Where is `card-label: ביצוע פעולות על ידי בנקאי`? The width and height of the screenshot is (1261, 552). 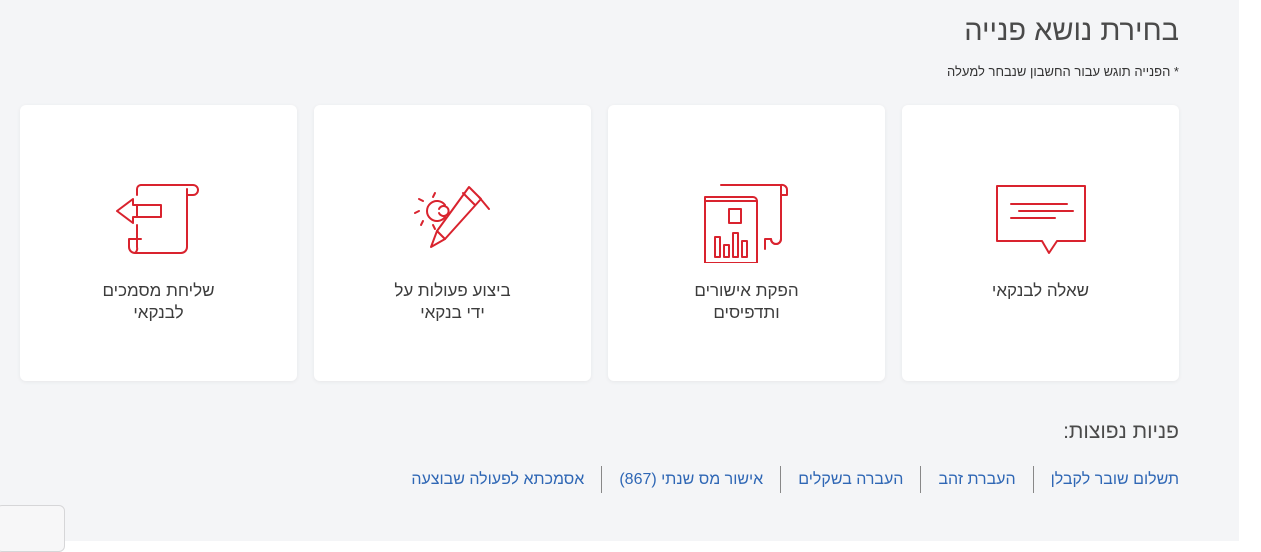 card-label: ביצוע פעולות על ידי בנקאי is located at coordinates (452, 301).